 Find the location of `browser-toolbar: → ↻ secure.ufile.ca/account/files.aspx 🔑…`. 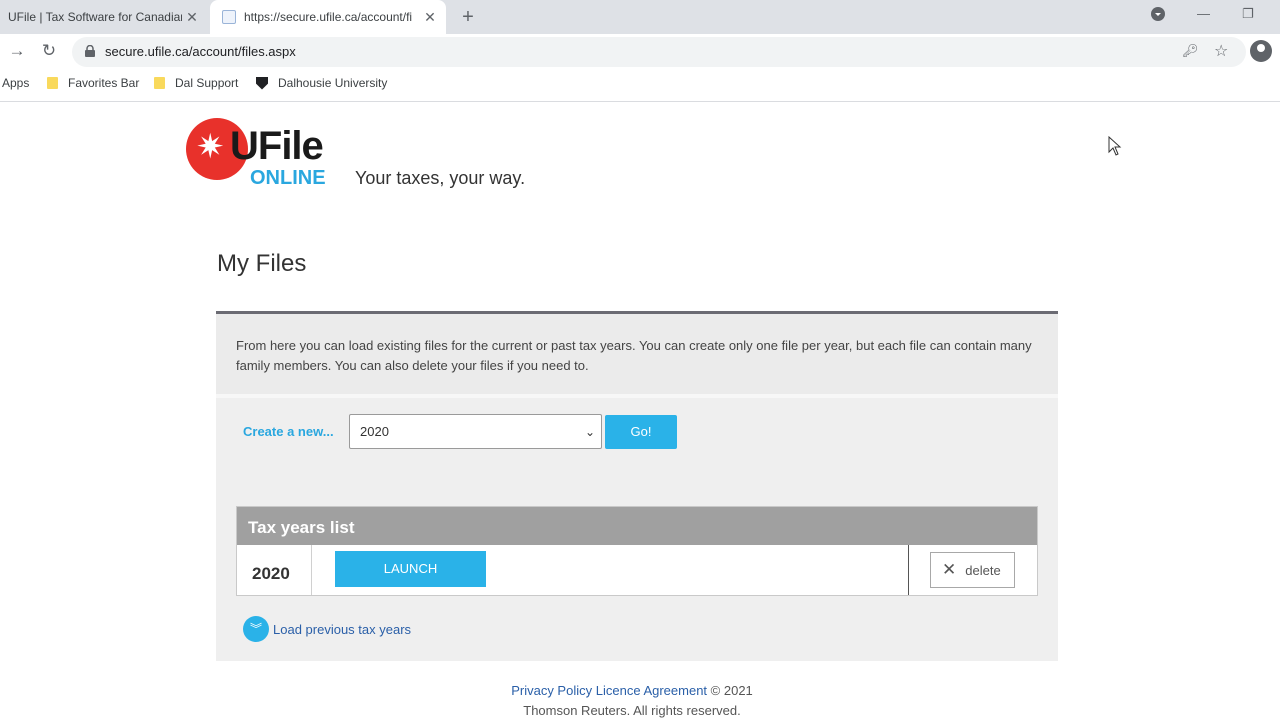

browser-toolbar: → ↻ secure.ufile.ca/account/files.aspx 🔑… is located at coordinates (640, 52).